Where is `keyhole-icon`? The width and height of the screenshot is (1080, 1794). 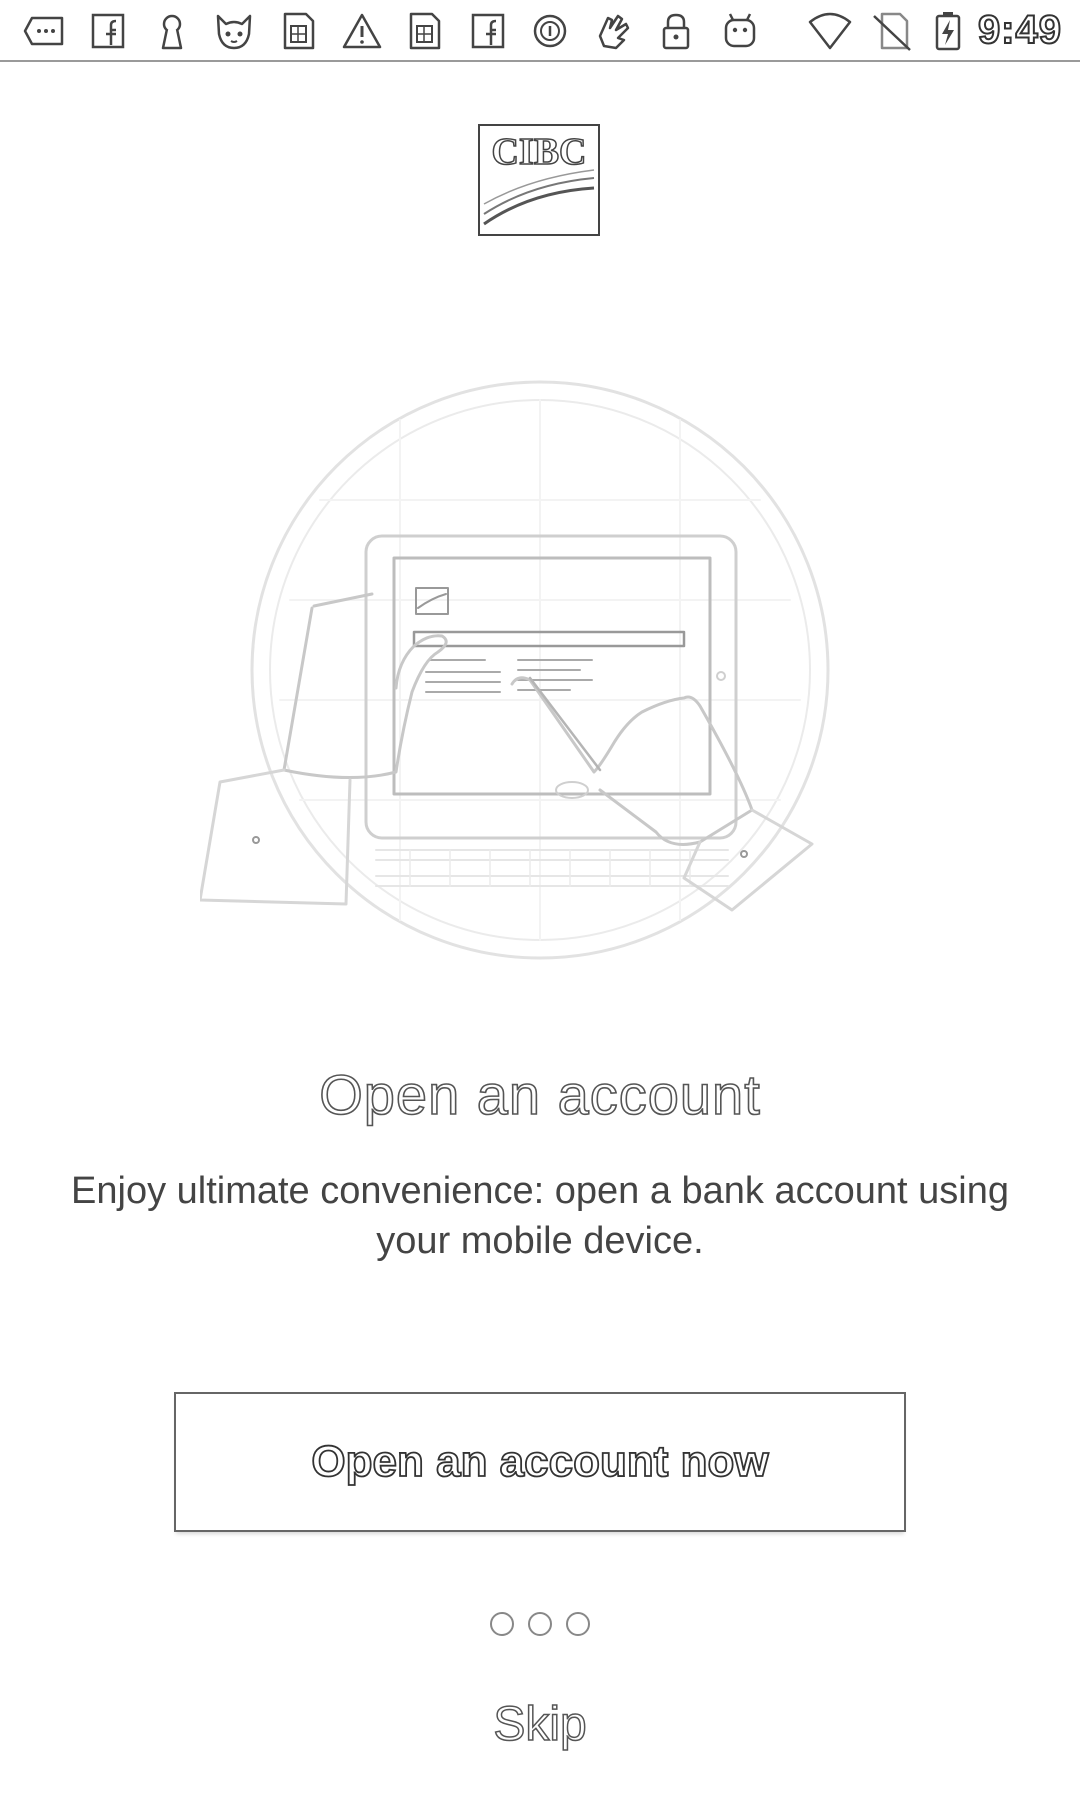
keyhole-icon is located at coordinates (172, 31).